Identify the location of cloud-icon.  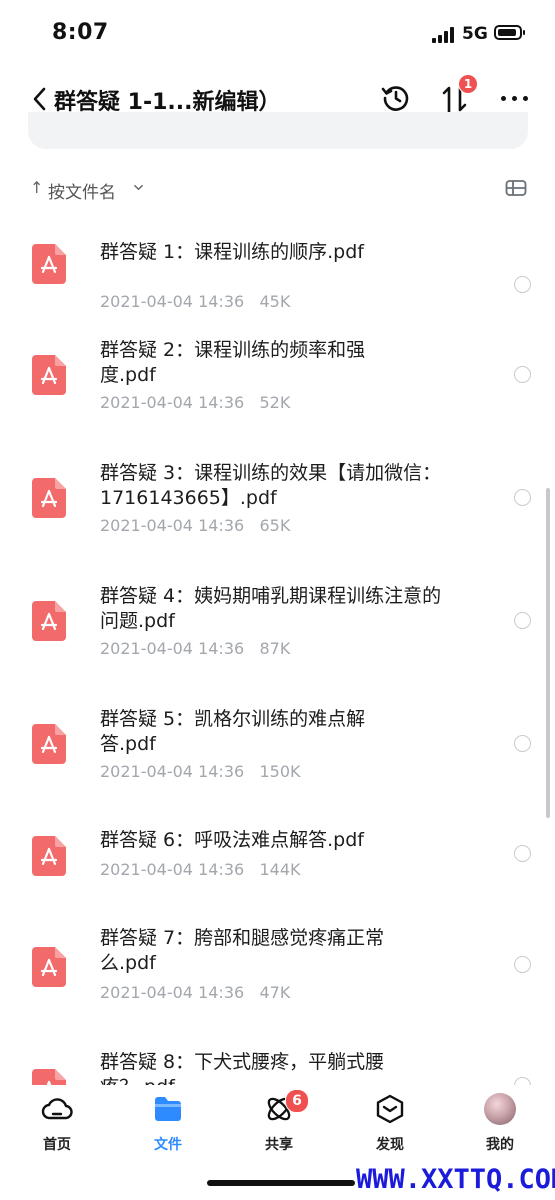
(57, 1109).